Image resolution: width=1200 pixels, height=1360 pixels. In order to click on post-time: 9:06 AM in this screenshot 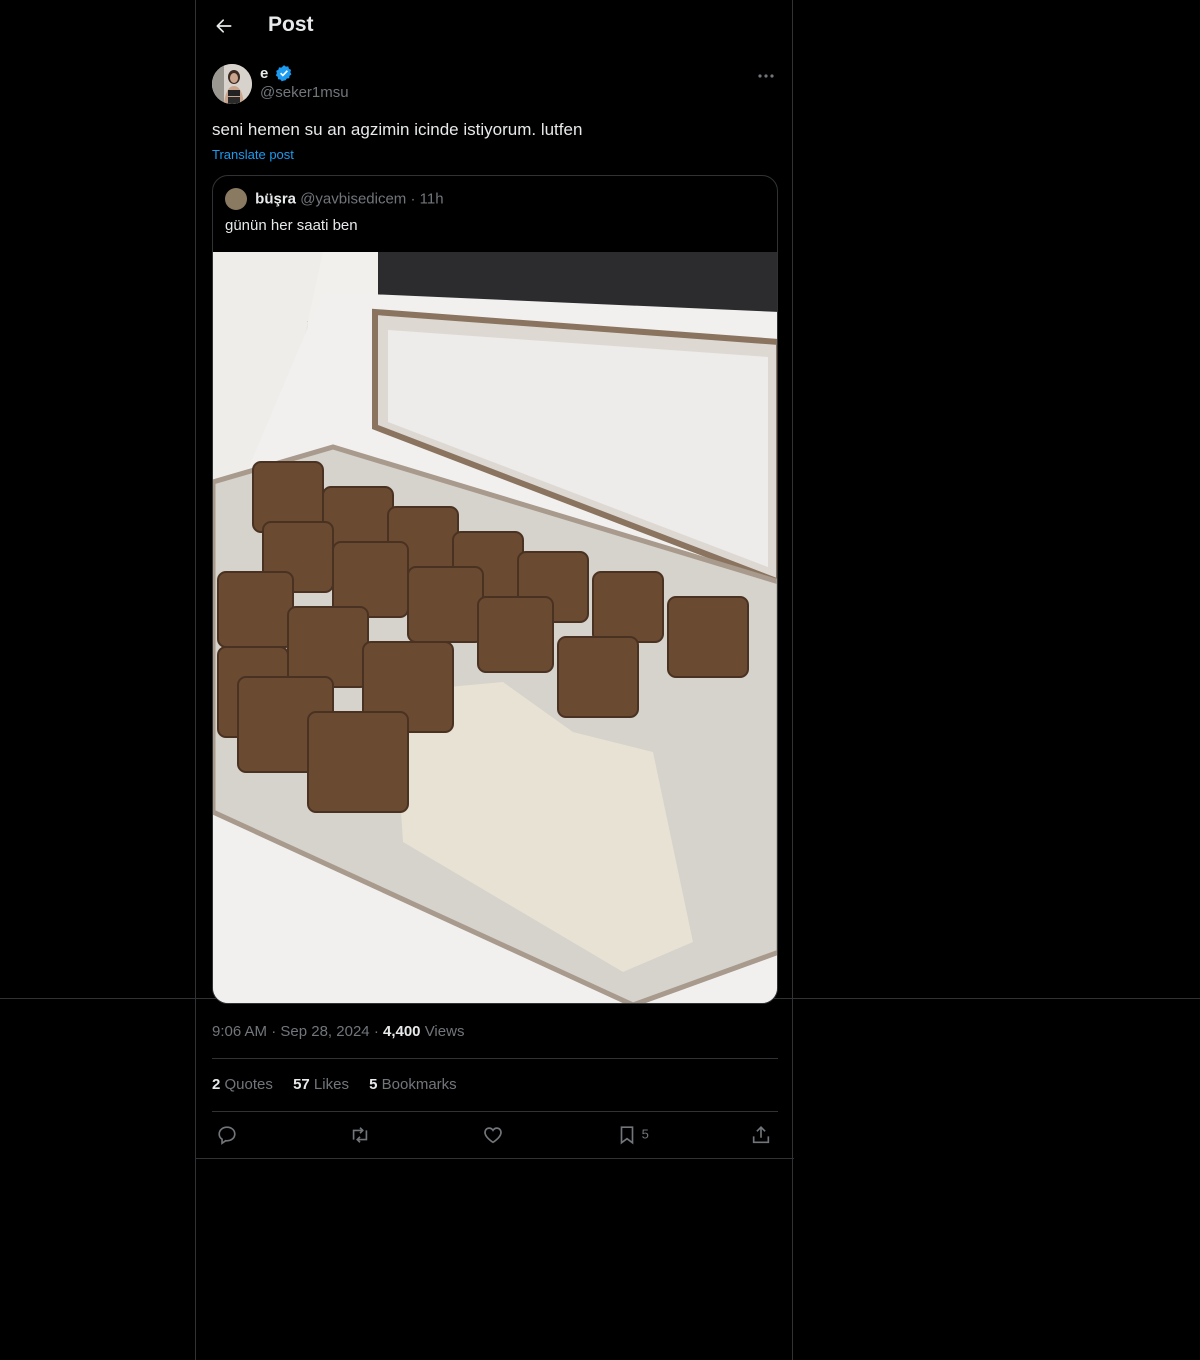, I will do `click(239, 1031)`.